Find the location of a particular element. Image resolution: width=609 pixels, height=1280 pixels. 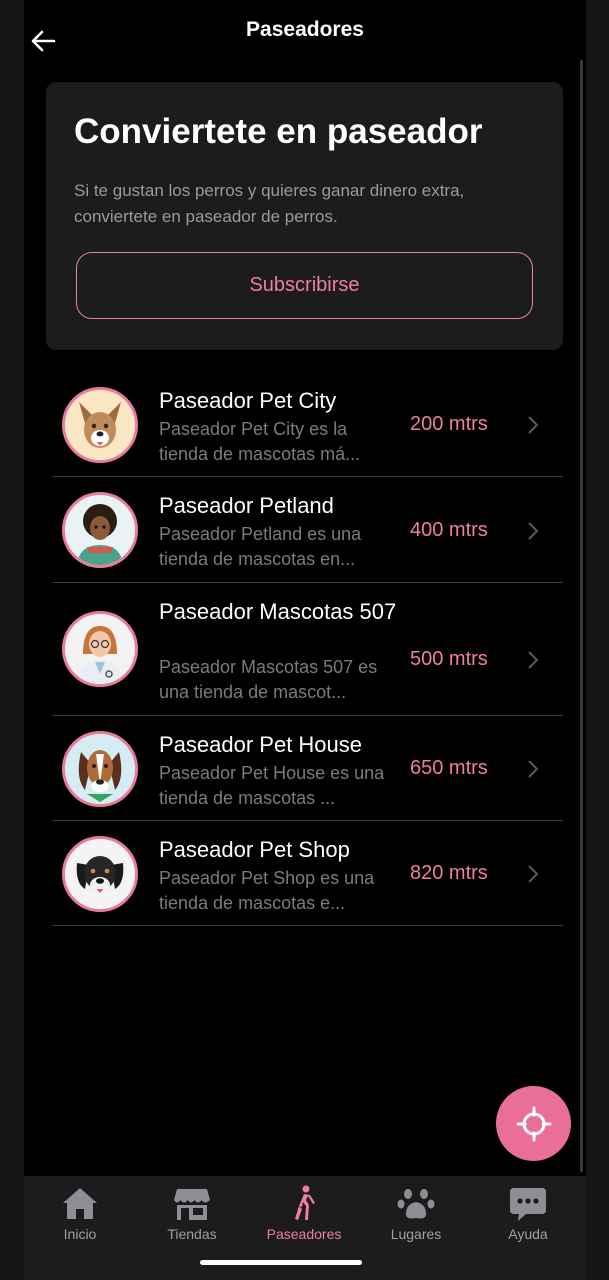

home-indicator is located at coordinates (281, 1262).